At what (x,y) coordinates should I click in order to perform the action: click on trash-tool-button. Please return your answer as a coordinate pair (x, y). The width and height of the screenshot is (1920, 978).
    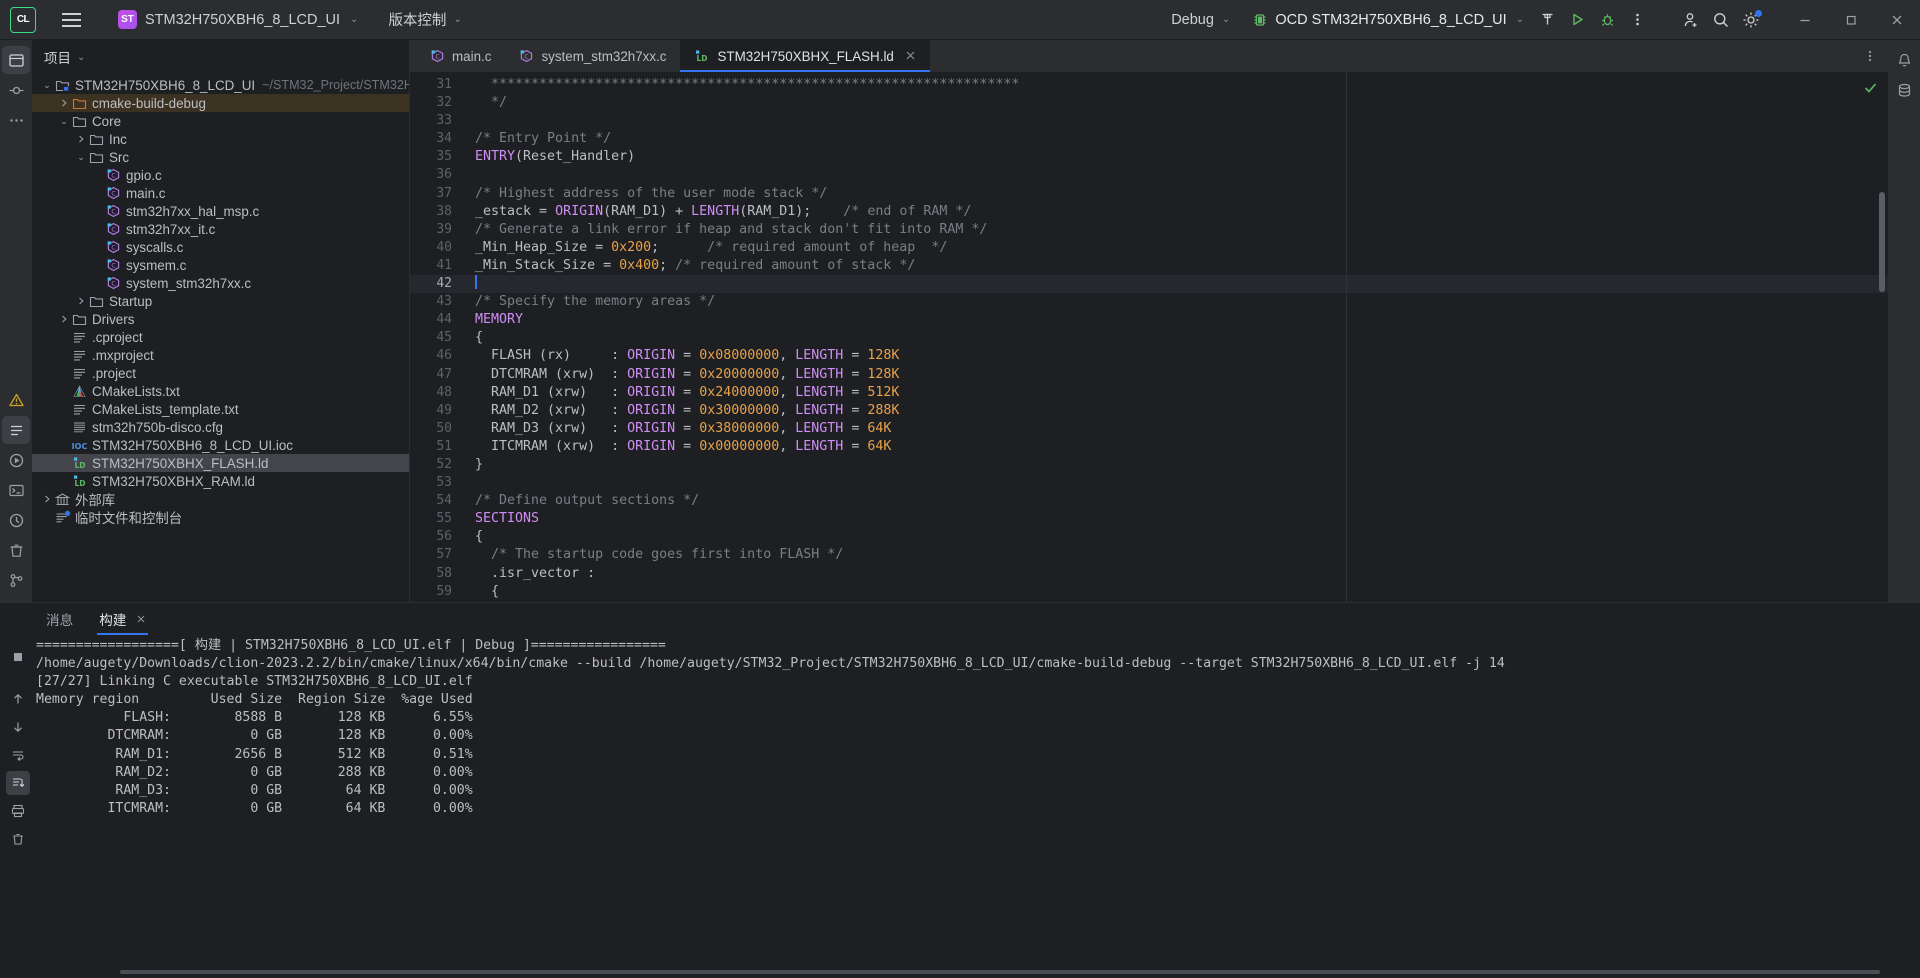
    Looking at the image, I should click on (16, 550).